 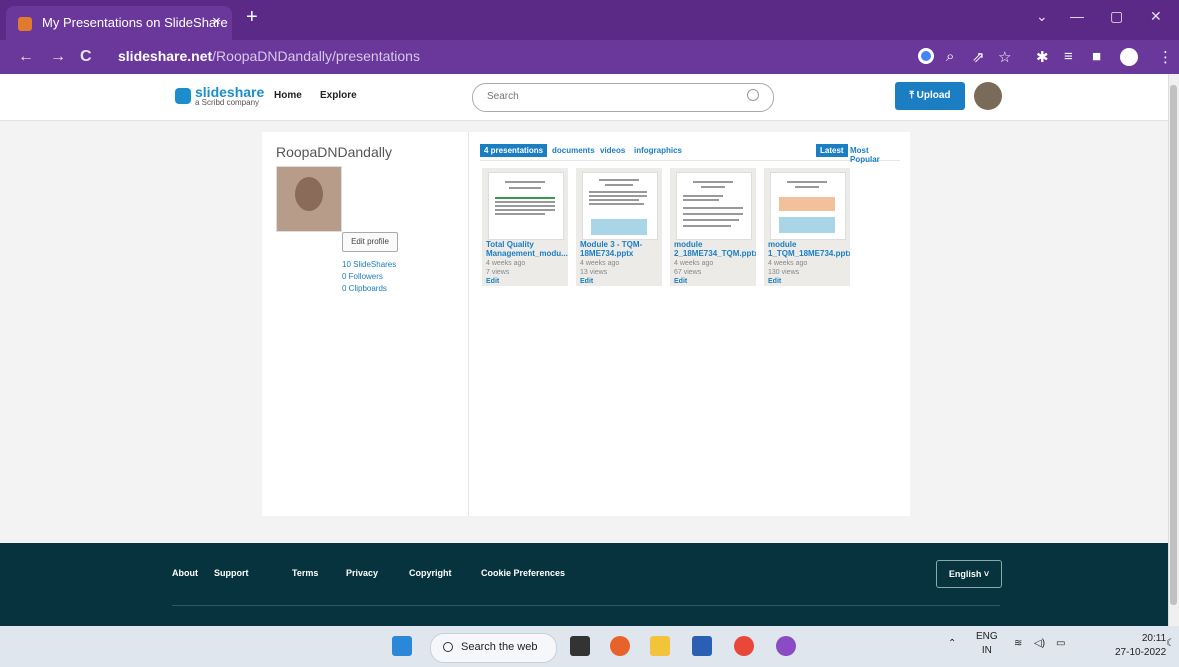 What do you see at coordinates (1173, 345) in the screenshot?
I see `scrollbar-thumb` at bounding box center [1173, 345].